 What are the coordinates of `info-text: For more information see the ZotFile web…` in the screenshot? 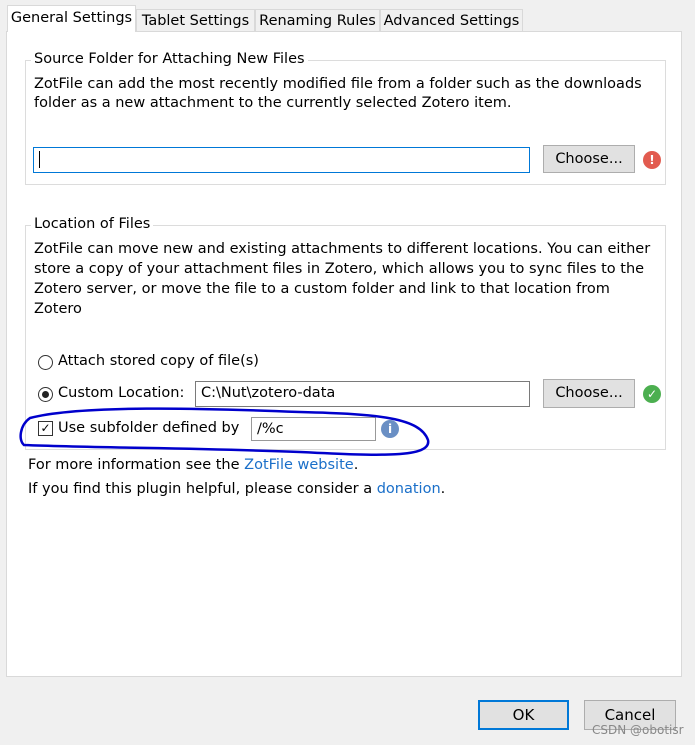 It's located at (193, 465).